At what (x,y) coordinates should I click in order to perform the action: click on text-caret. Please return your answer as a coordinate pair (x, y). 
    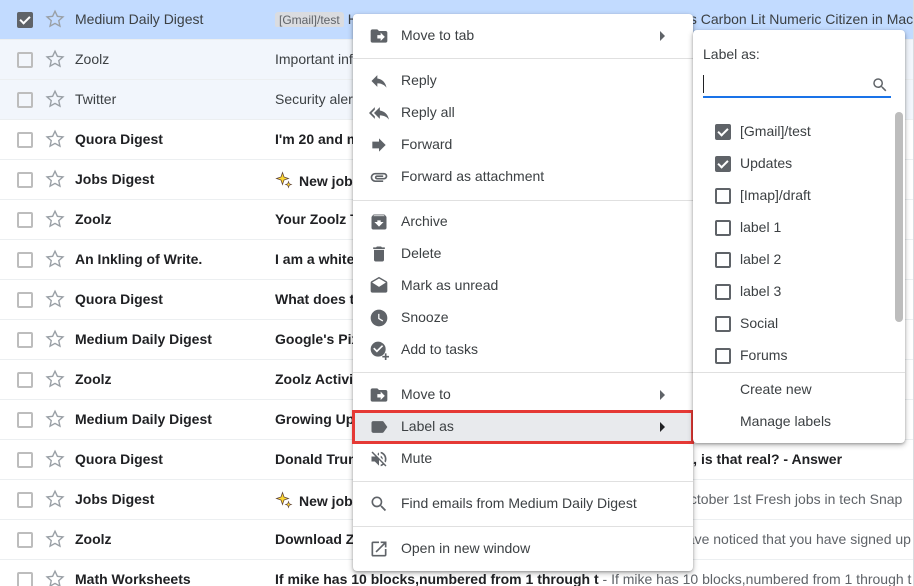
    Looking at the image, I should click on (703, 84).